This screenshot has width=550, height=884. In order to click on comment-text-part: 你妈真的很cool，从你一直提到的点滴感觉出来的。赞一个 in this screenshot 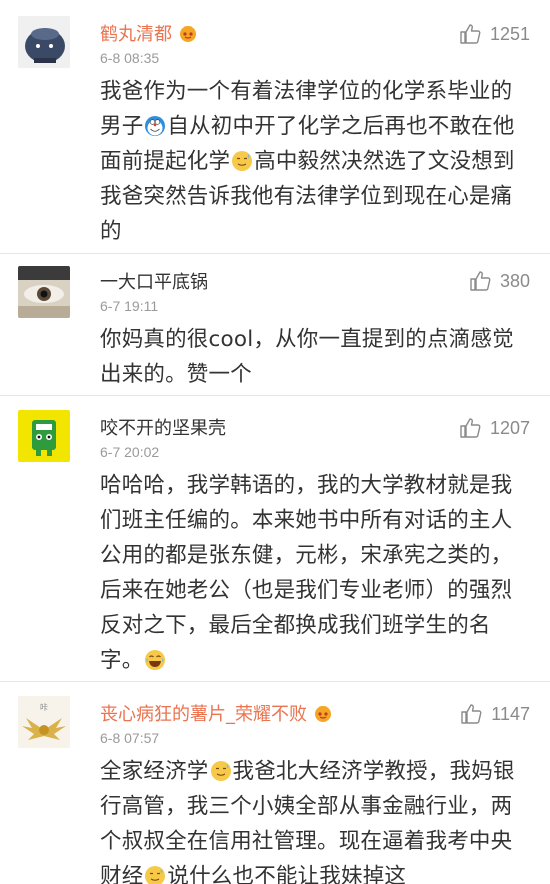, I will do `click(307, 357)`.